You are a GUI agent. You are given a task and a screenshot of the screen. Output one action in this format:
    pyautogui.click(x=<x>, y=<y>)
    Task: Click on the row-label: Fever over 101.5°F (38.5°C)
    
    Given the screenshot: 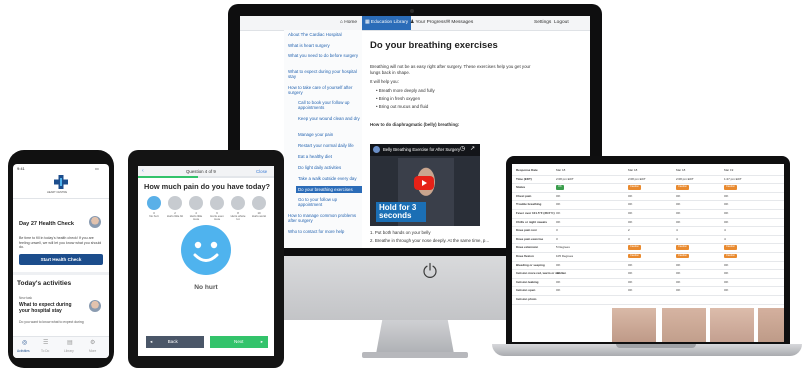 What is the action you would take?
    pyautogui.click(x=535, y=213)
    